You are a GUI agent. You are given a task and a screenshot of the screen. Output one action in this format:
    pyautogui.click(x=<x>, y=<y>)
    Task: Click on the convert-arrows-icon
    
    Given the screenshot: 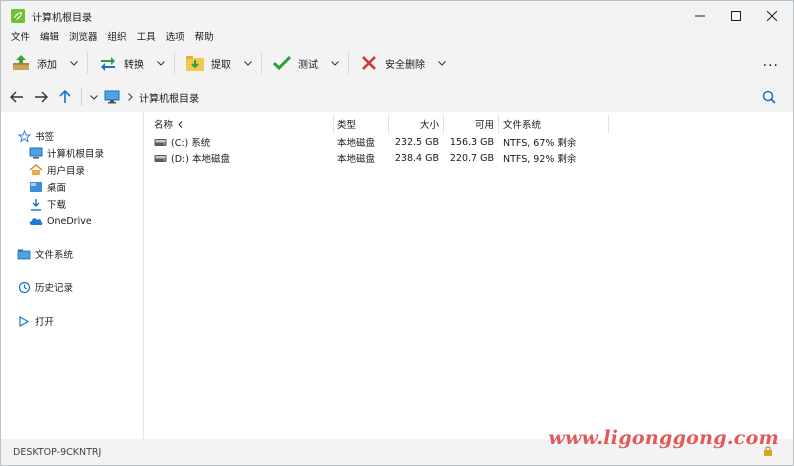 What is the action you would take?
    pyautogui.click(x=108, y=63)
    